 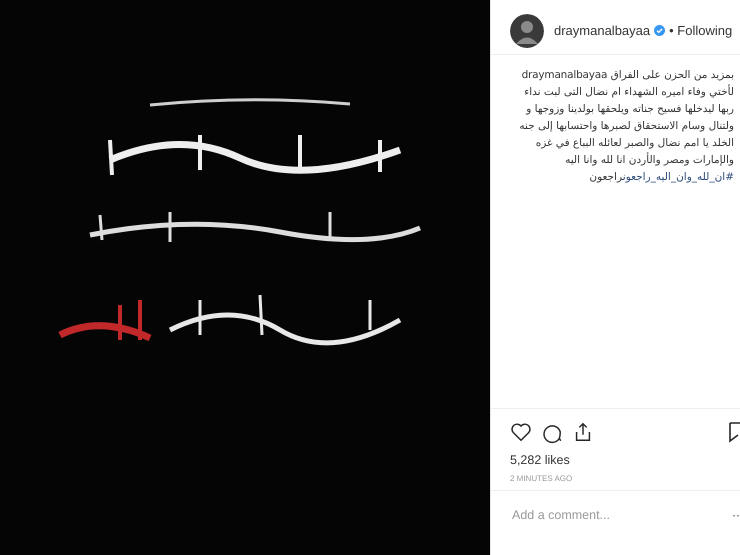 I want to click on post-time: 2 MINUTES AGO, so click(x=615, y=479).